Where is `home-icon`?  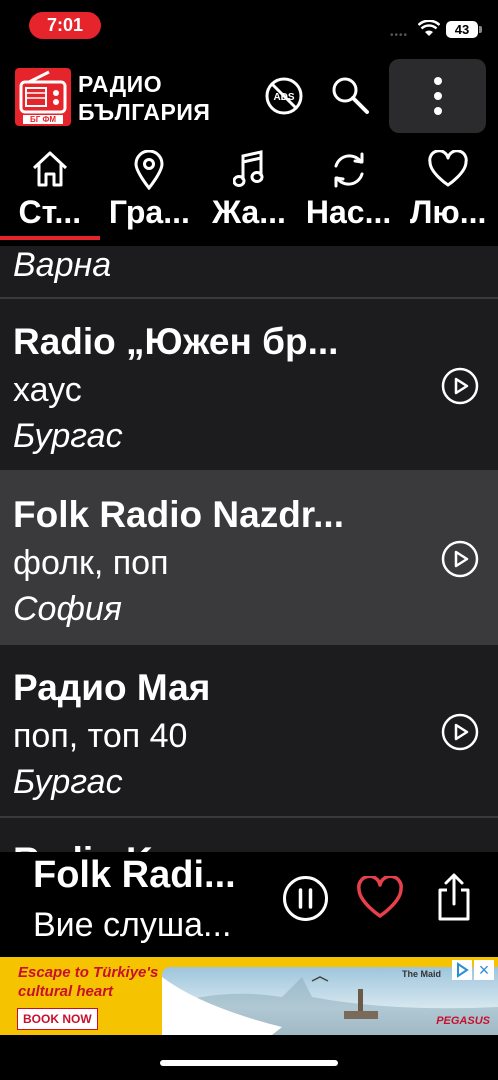 home-icon is located at coordinates (49, 169).